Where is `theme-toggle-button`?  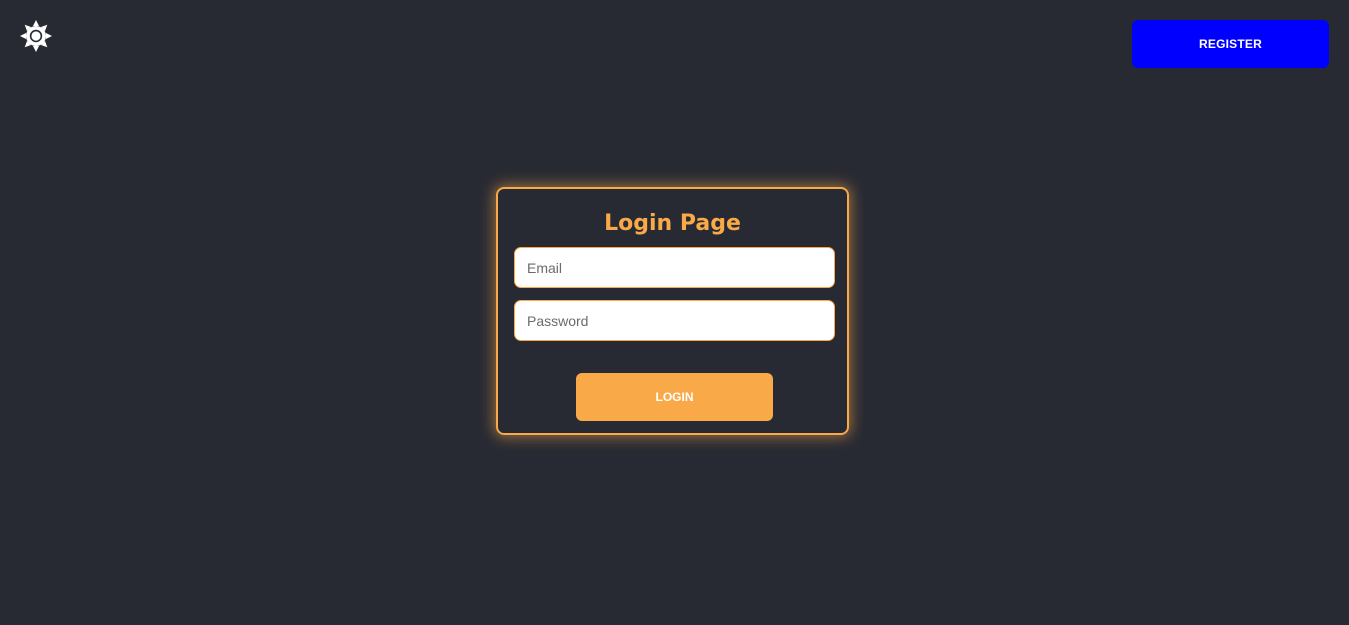 theme-toggle-button is located at coordinates (36, 36).